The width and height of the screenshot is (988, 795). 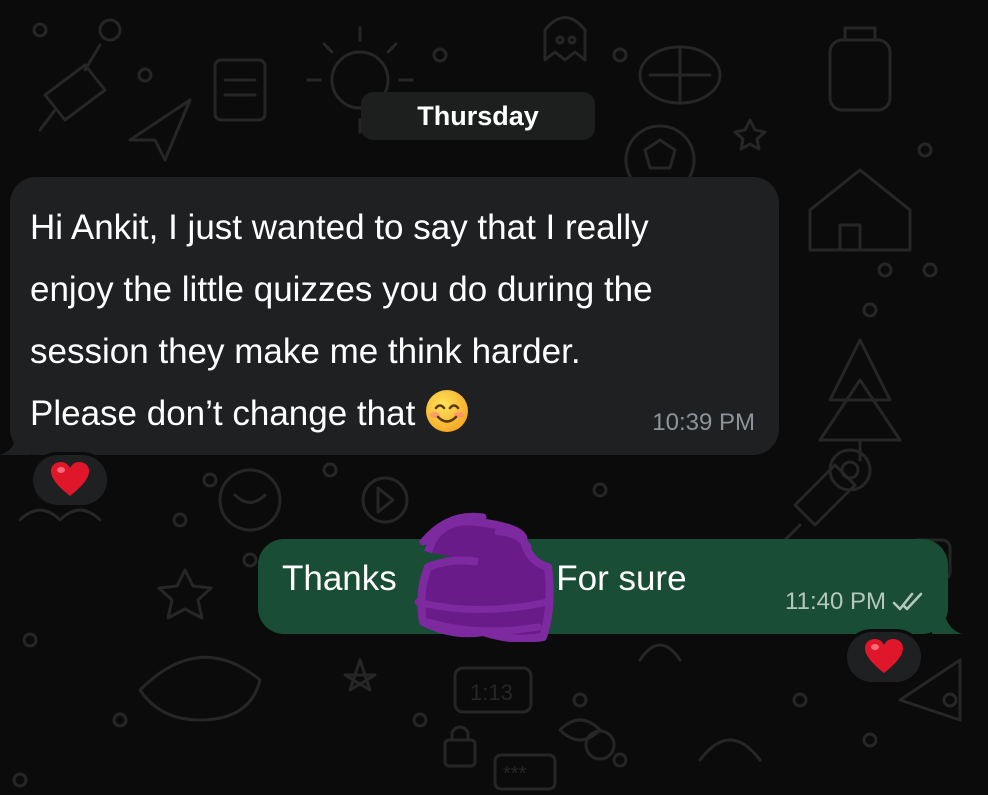 I want to click on message-line-last: Please don’t change that, so click(x=341, y=414).